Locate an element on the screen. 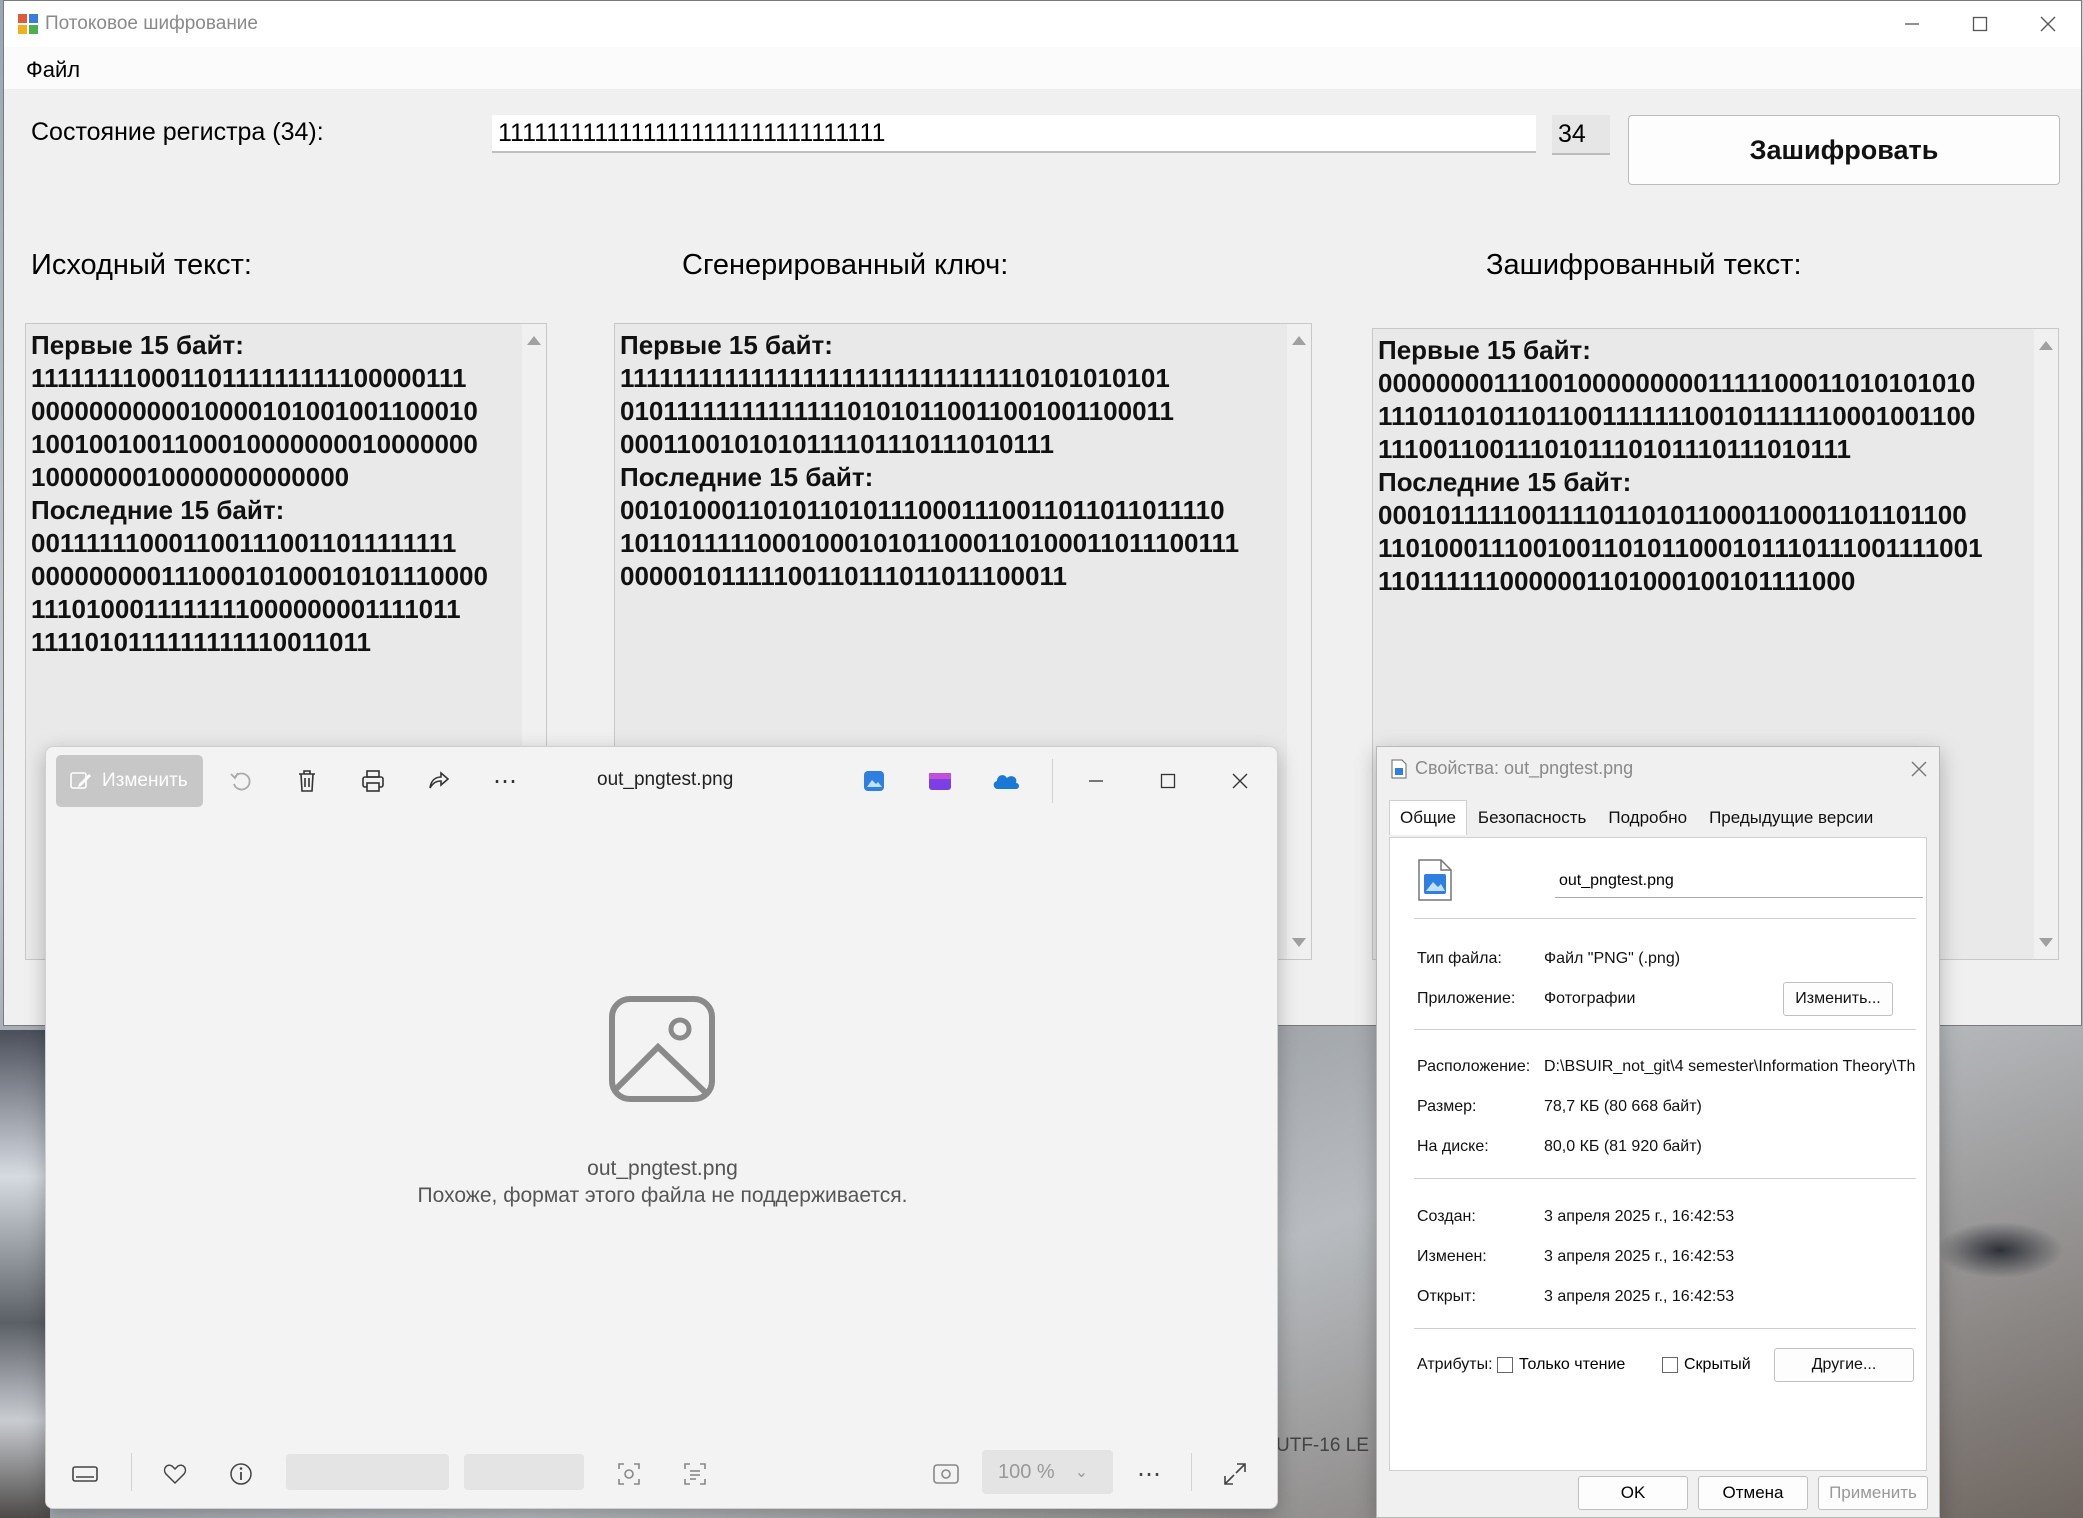  photos-minimize-button is located at coordinates (1096, 781).